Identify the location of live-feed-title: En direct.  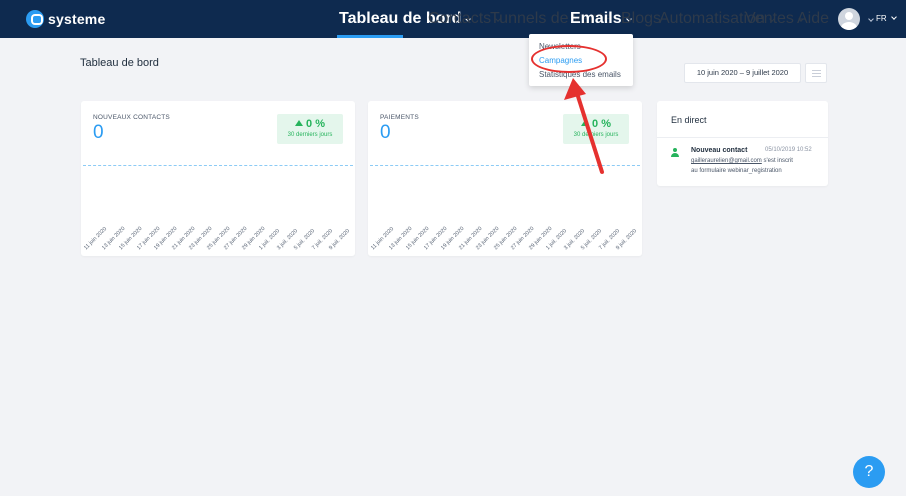
(689, 120).